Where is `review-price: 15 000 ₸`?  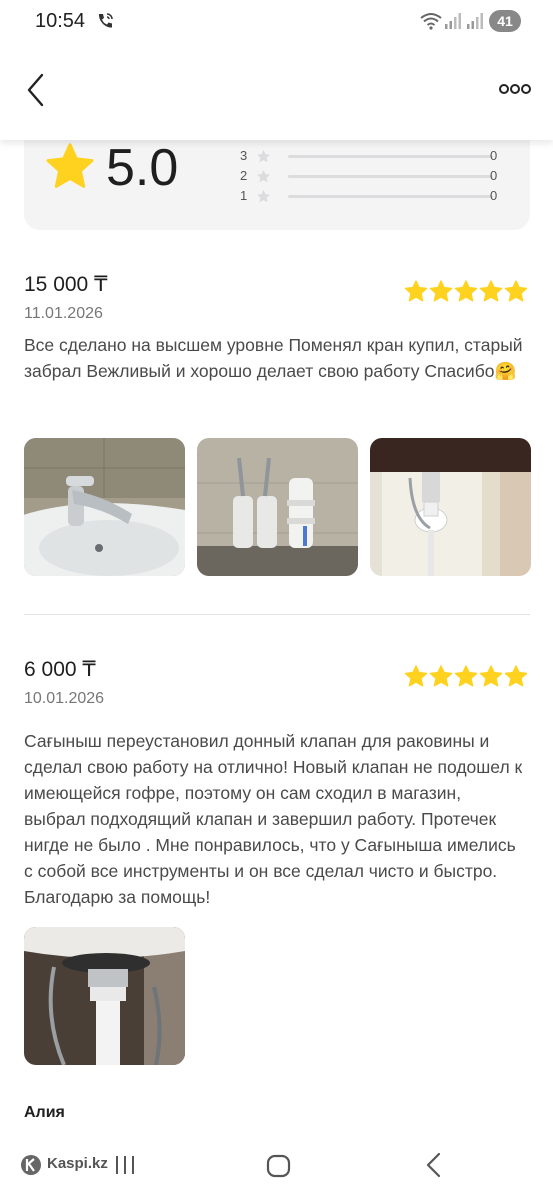
review-price: 15 000 ₸ is located at coordinates (66, 284).